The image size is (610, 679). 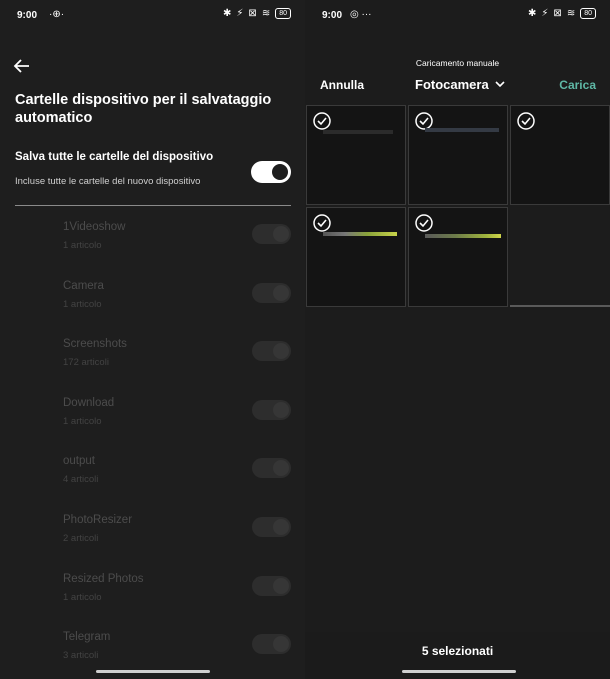 I want to click on folder-row: PhotoResizer 2 articoli, so click(x=152, y=539).